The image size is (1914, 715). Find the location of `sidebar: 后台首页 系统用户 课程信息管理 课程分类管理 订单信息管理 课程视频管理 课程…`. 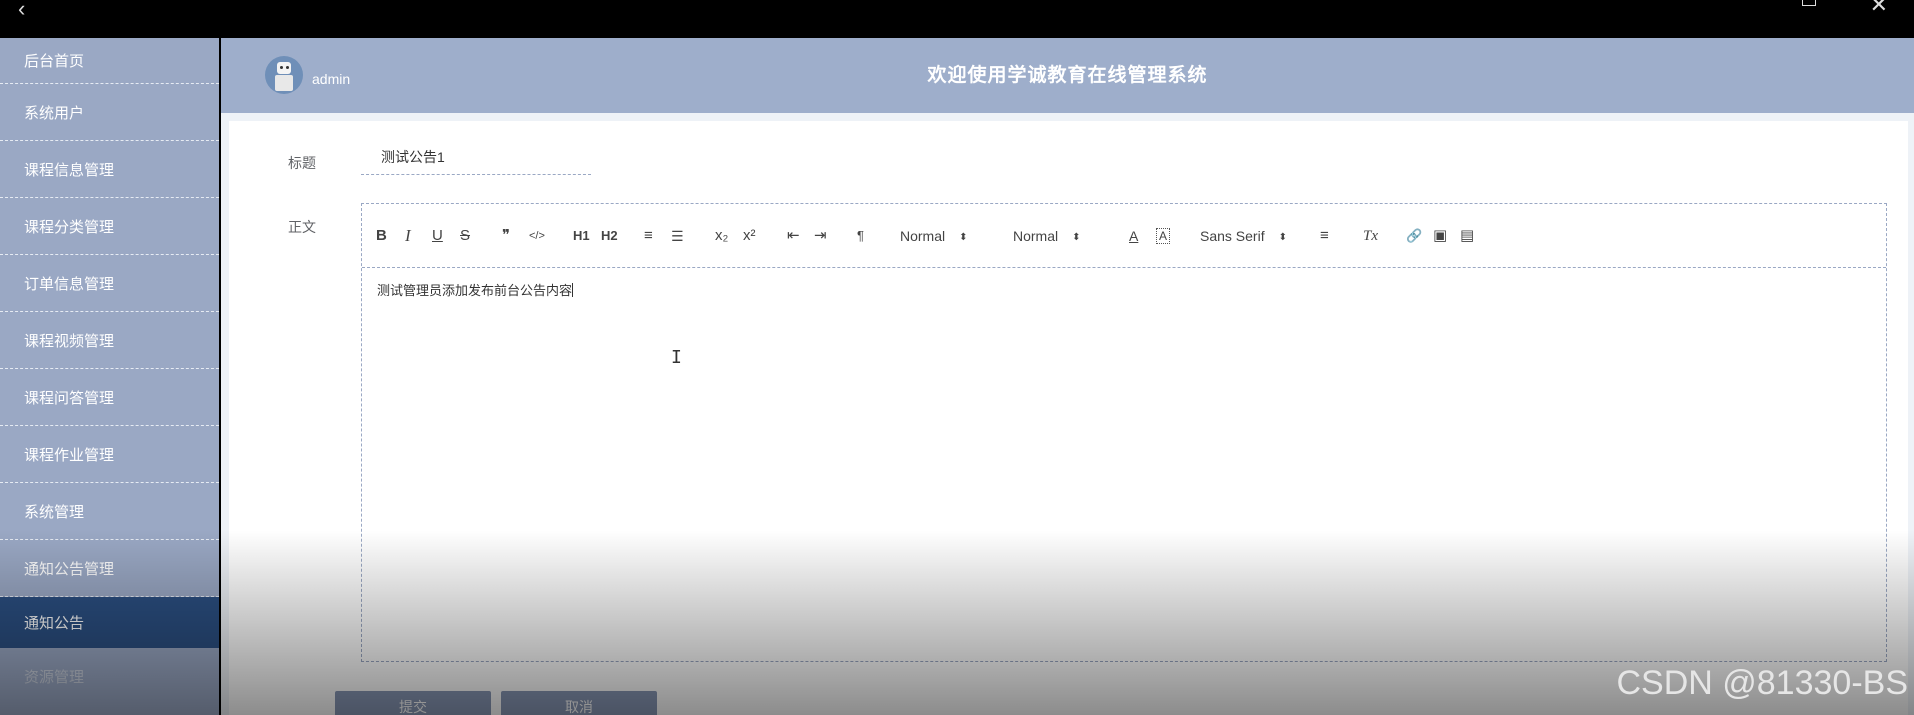

sidebar: 后台首页 系统用户 课程信息管理 课程分类管理 订单信息管理 课程视频管理 课程… is located at coordinates (109, 376).